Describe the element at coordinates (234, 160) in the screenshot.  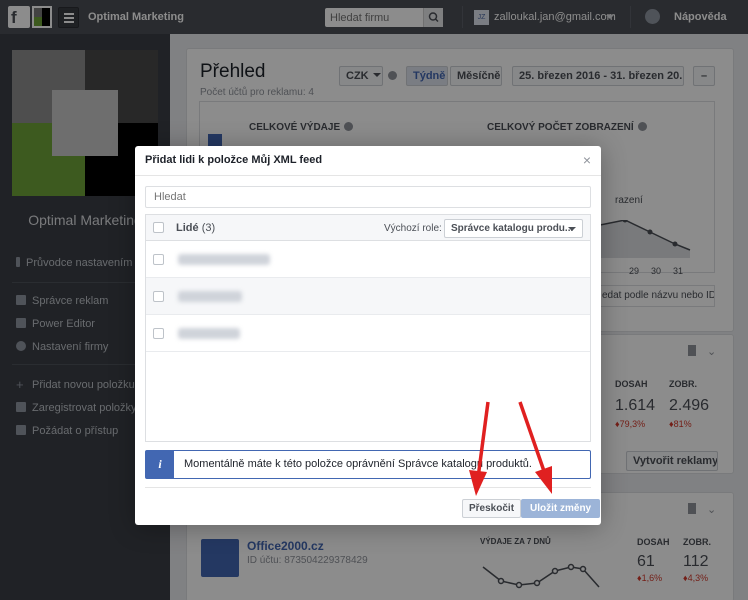
I see `dialog-title: Přidat lidi k položce Můj XML feed` at that location.